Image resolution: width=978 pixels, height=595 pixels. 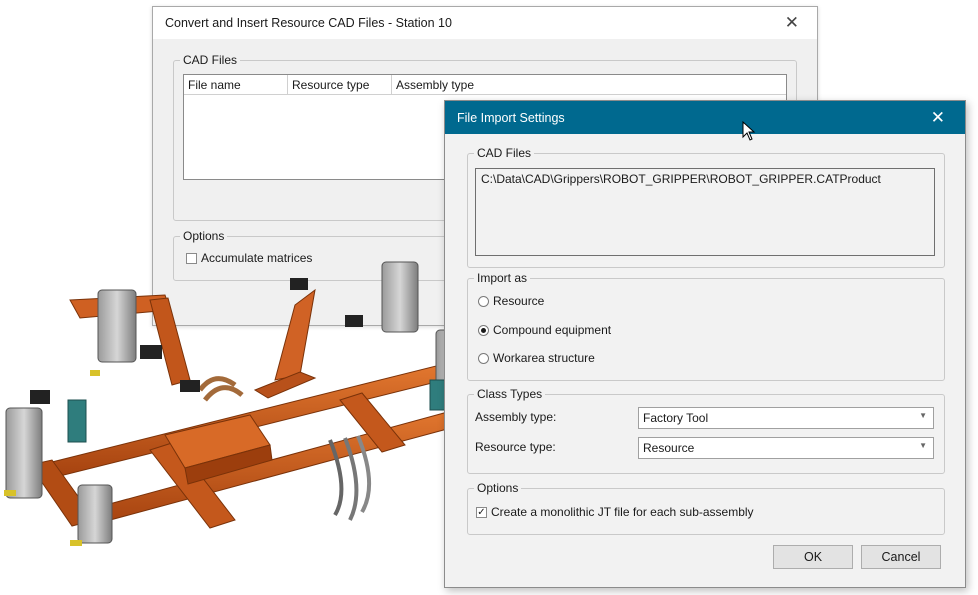 What do you see at coordinates (204, 236) in the screenshot?
I see `back-options-legend: Options` at bounding box center [204, 236].